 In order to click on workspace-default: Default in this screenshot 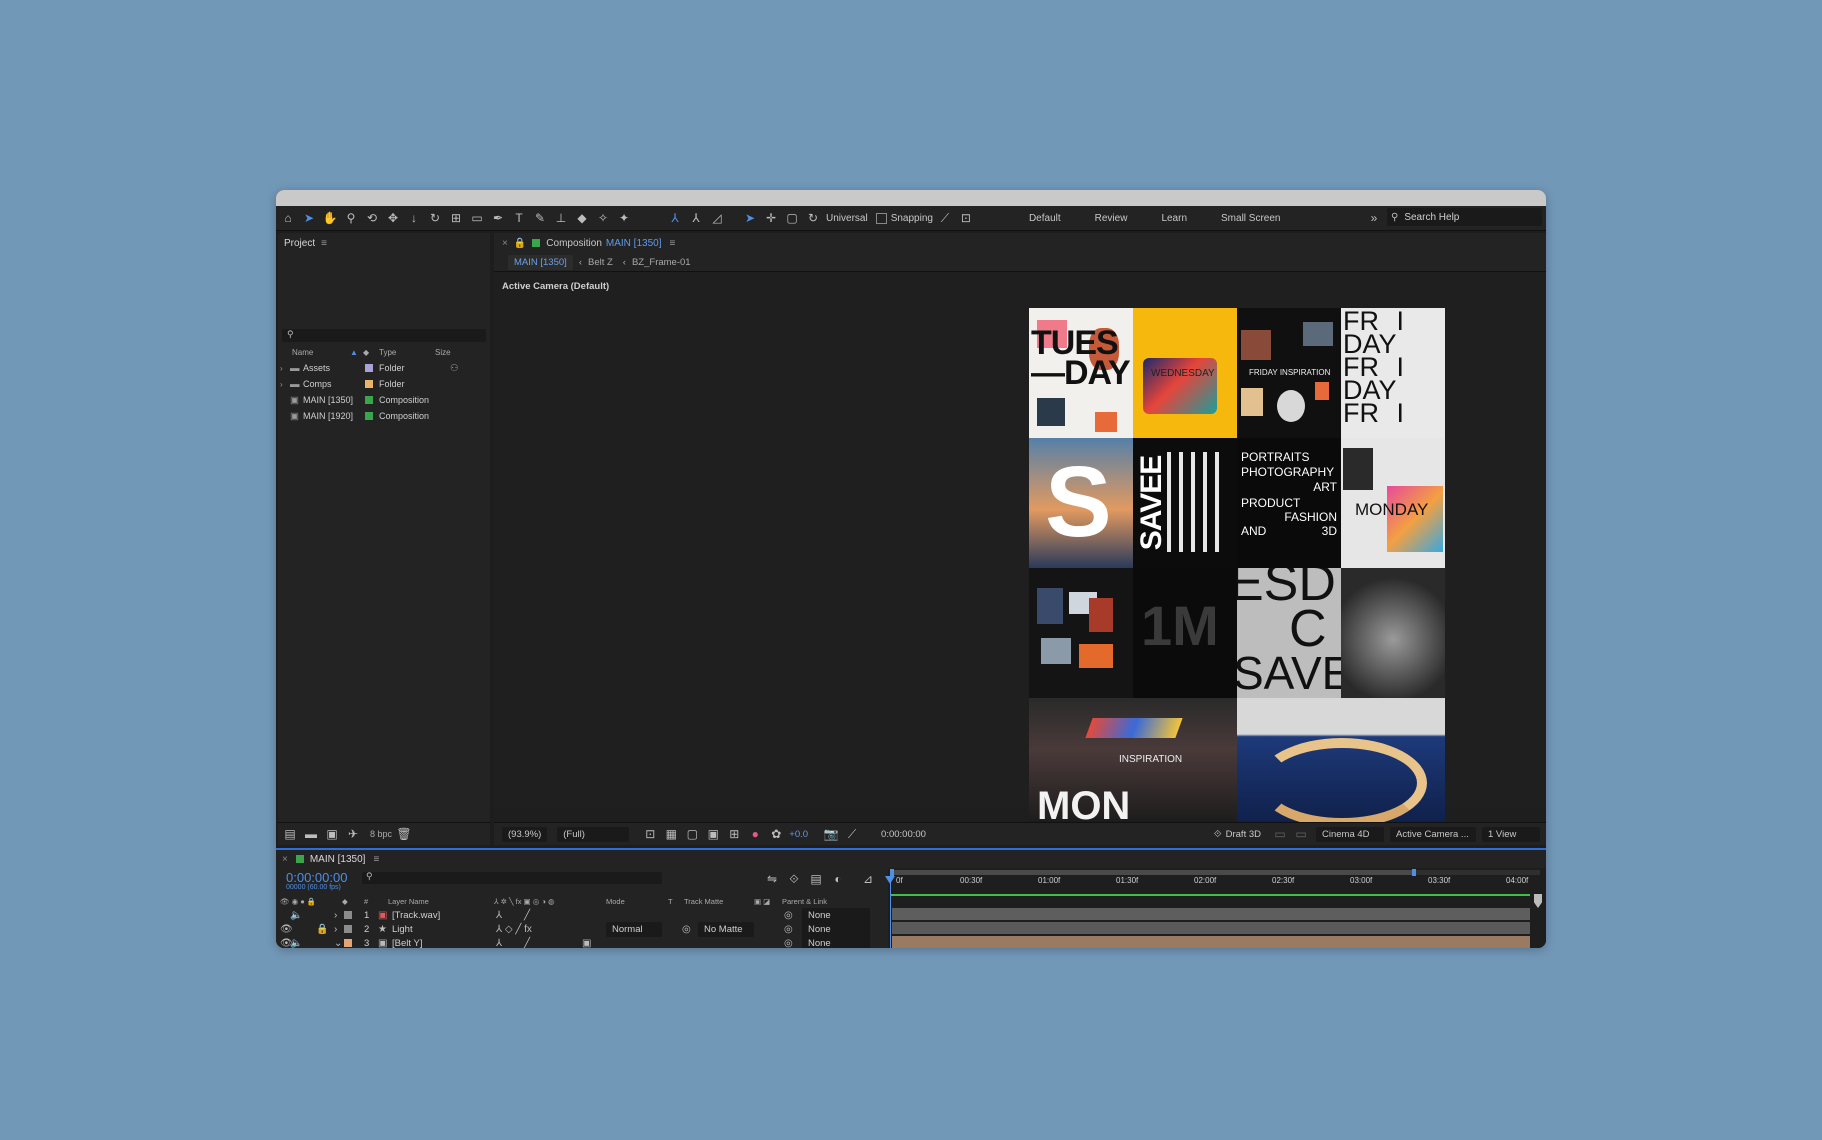, I will do `click(1045, 218)`.